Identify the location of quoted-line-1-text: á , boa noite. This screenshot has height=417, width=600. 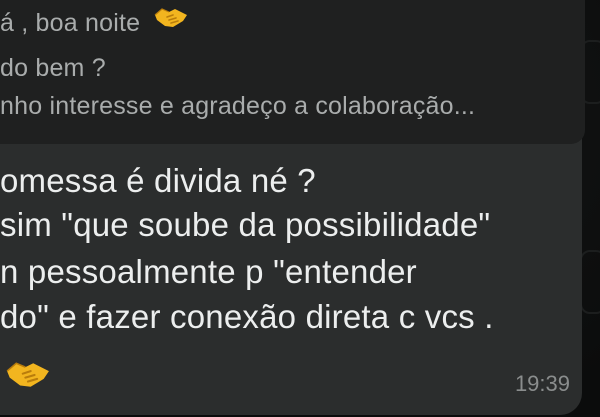
(70, 23).